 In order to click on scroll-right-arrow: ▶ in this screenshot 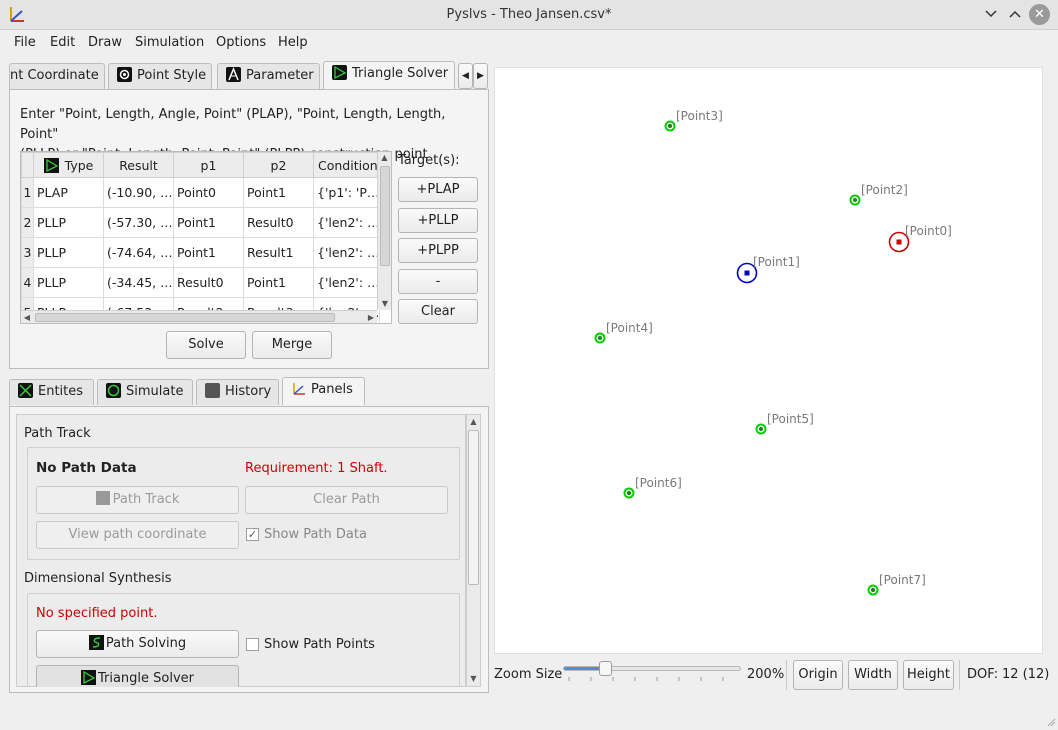, I will do `click(371, 317)`.